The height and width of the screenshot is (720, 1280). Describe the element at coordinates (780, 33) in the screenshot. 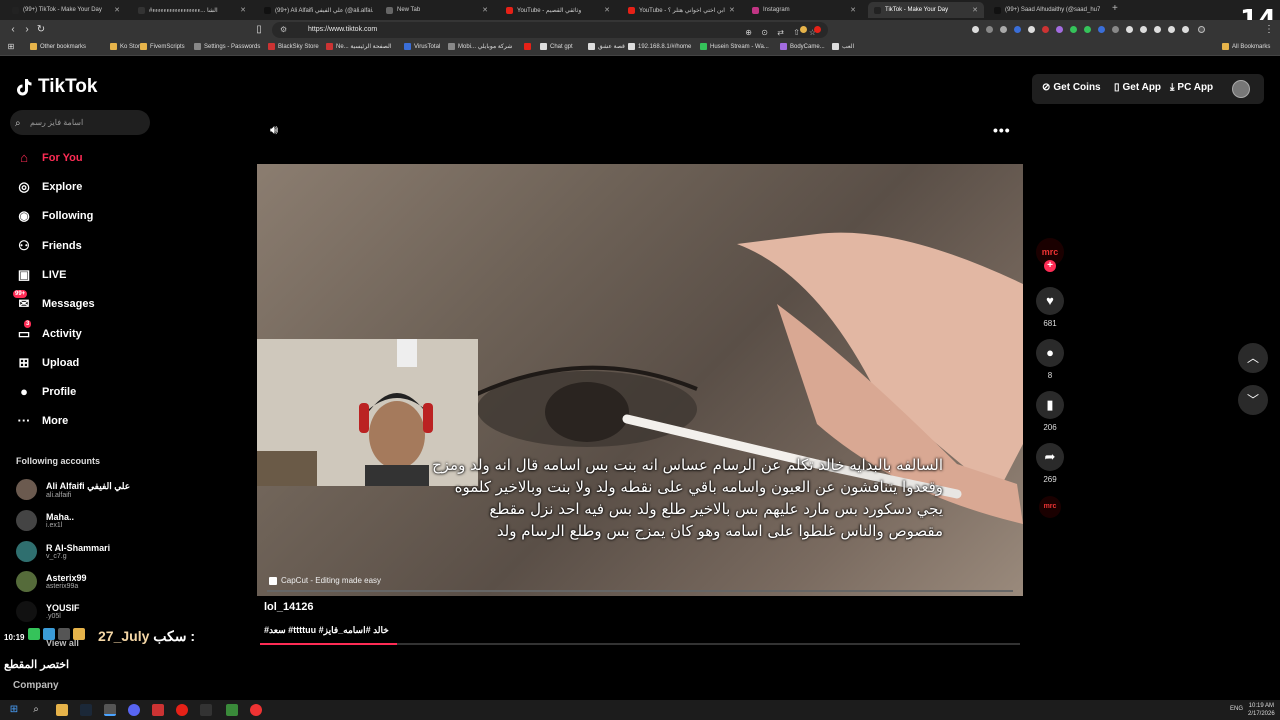

I see `translate-icon: ⇄` at that location.